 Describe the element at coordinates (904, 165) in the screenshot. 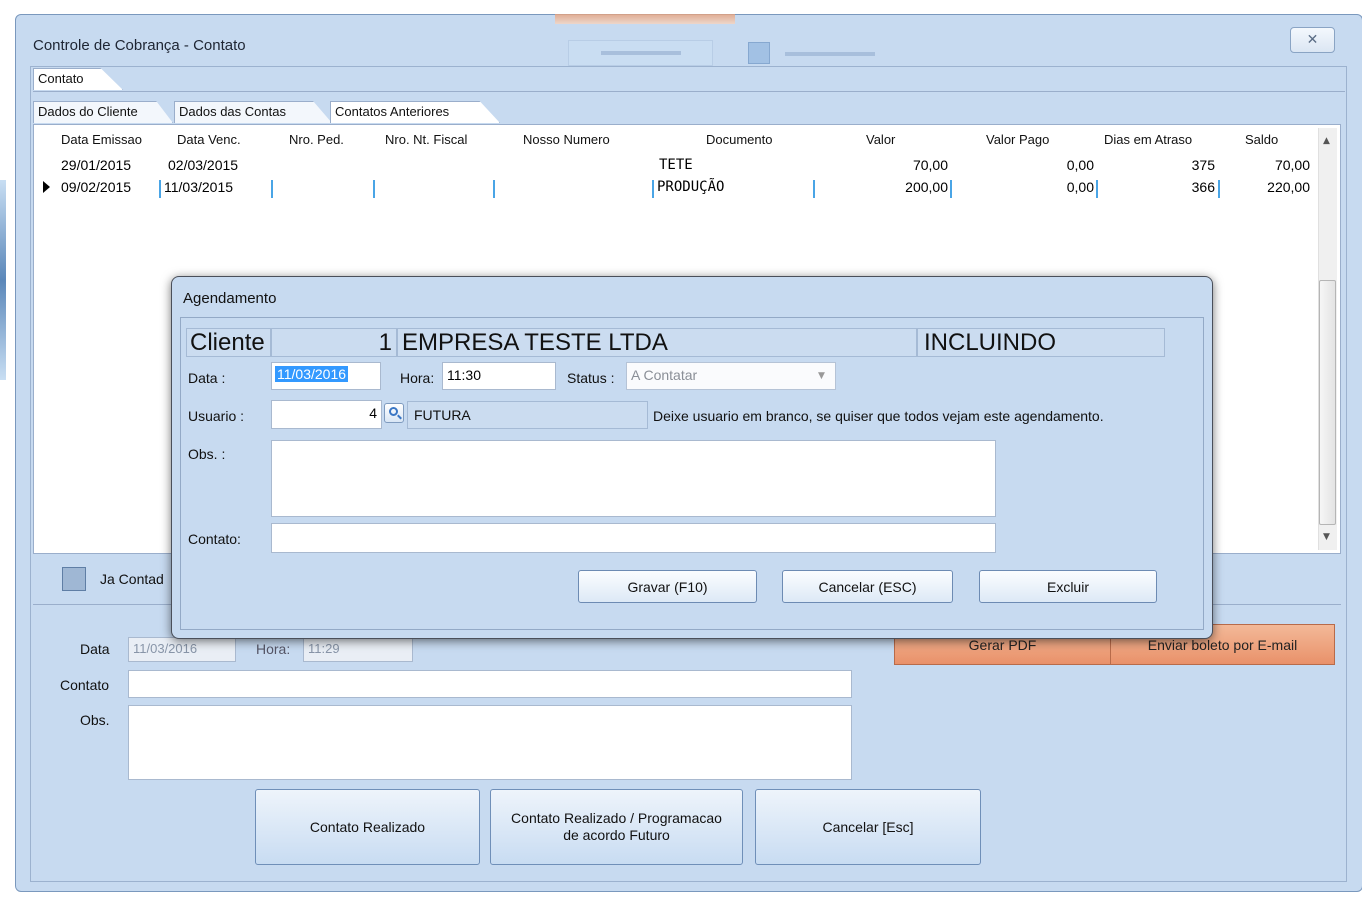

I see `cell-valor: 70,00` at that location.